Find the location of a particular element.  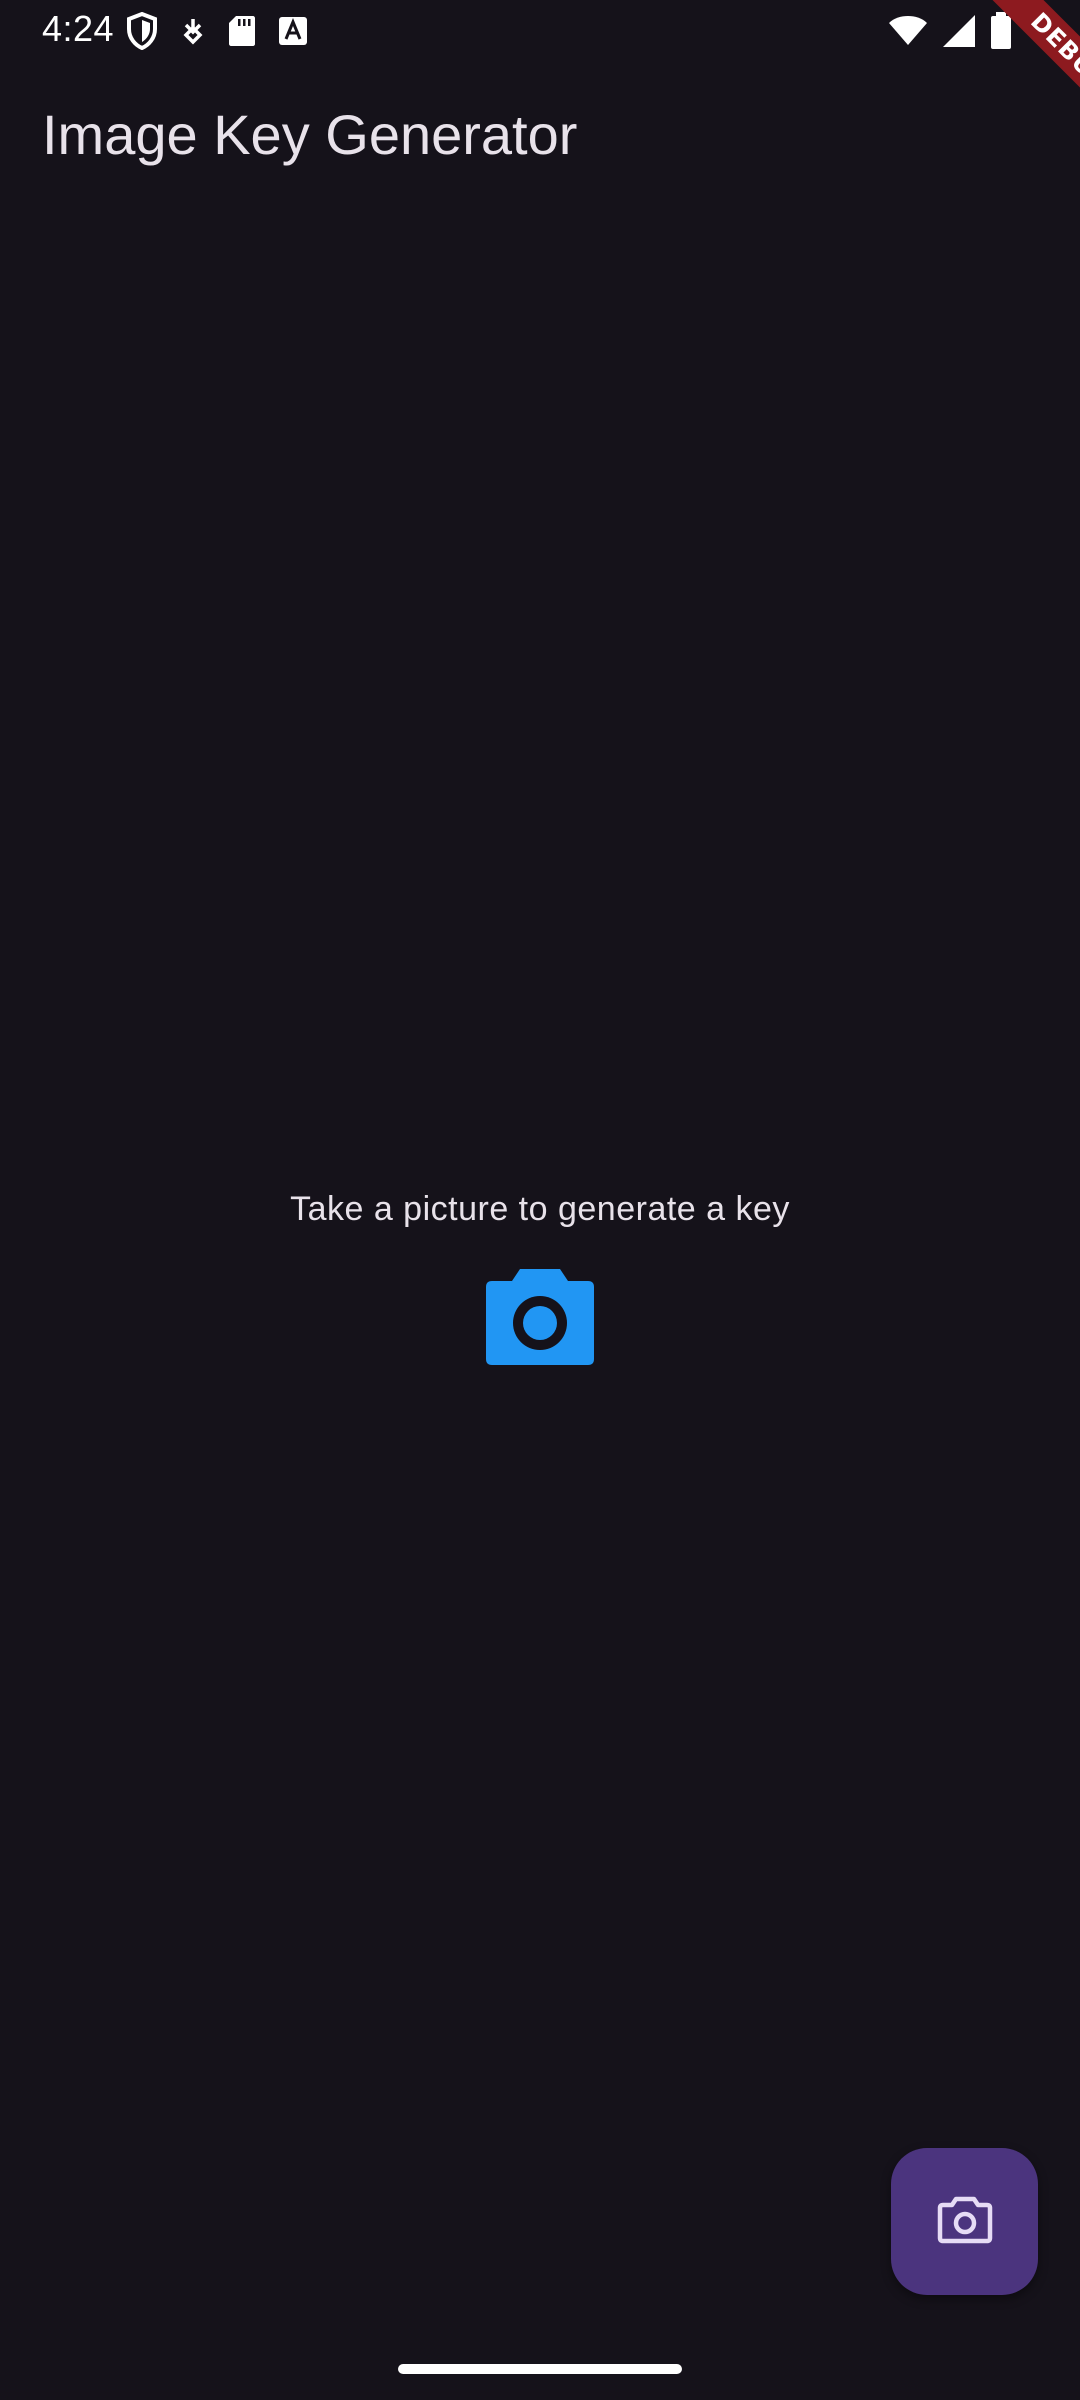

camera-outline-icon is located at coordinates (965, 2221).